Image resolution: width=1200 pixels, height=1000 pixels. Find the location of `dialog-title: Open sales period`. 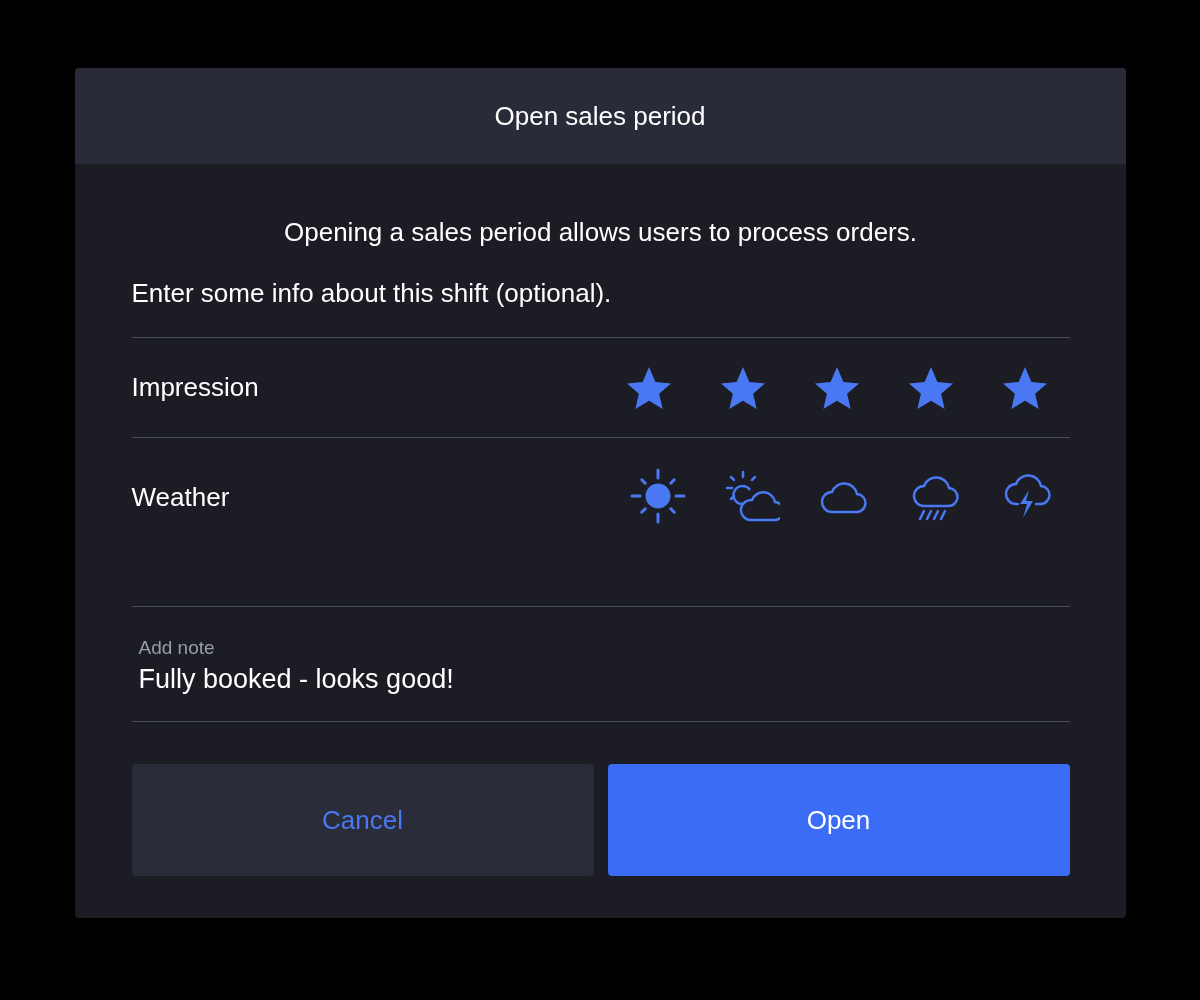

dialog-title: Open sales period is located at coordinates (600, 116).